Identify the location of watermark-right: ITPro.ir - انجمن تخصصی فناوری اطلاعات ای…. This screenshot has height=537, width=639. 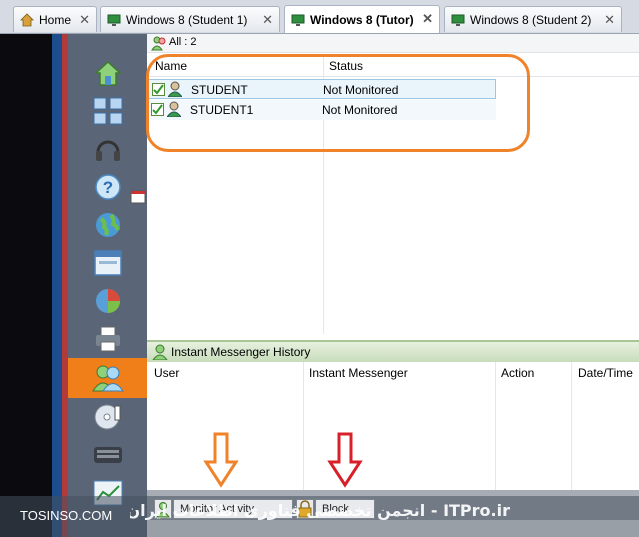
(320, 510).